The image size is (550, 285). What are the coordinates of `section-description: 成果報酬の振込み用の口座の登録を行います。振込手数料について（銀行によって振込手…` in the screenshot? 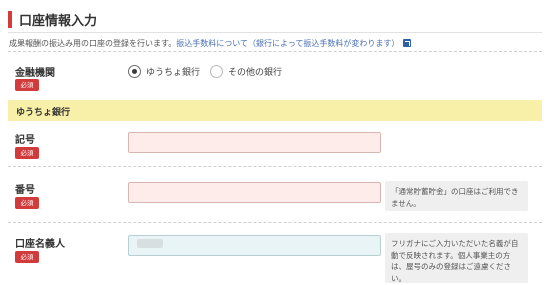 It's located at (210, 43).